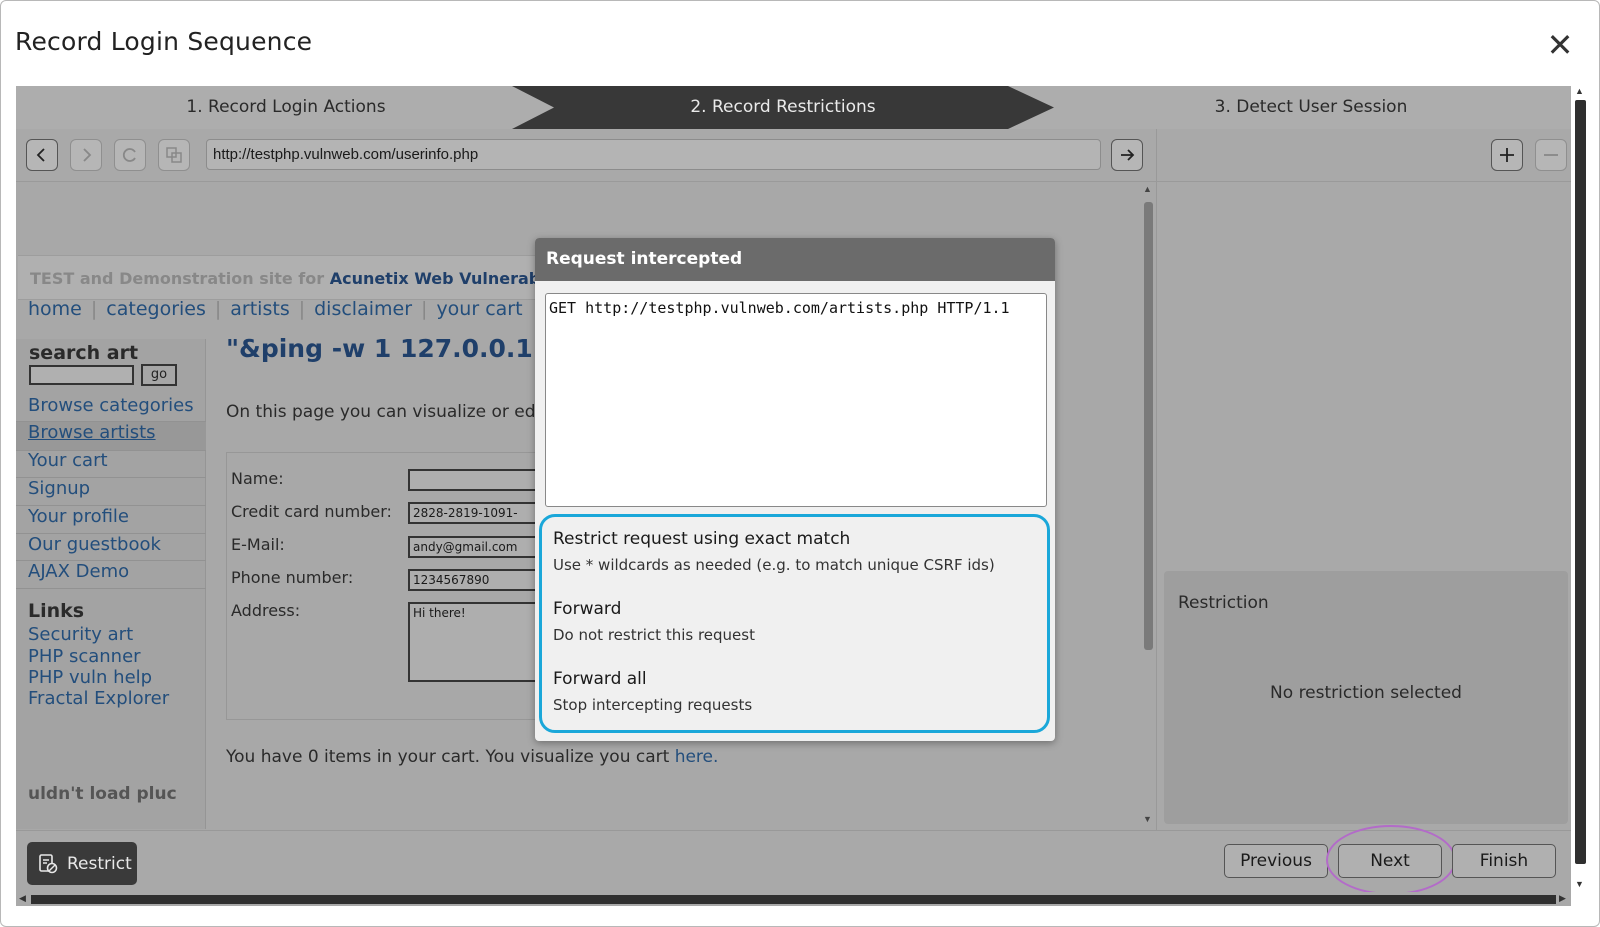  What do you see at coordinates (1562, 898) in the screenshot?
I see `scroll-right-icon: ▶` at bounding box center [1562, 898].